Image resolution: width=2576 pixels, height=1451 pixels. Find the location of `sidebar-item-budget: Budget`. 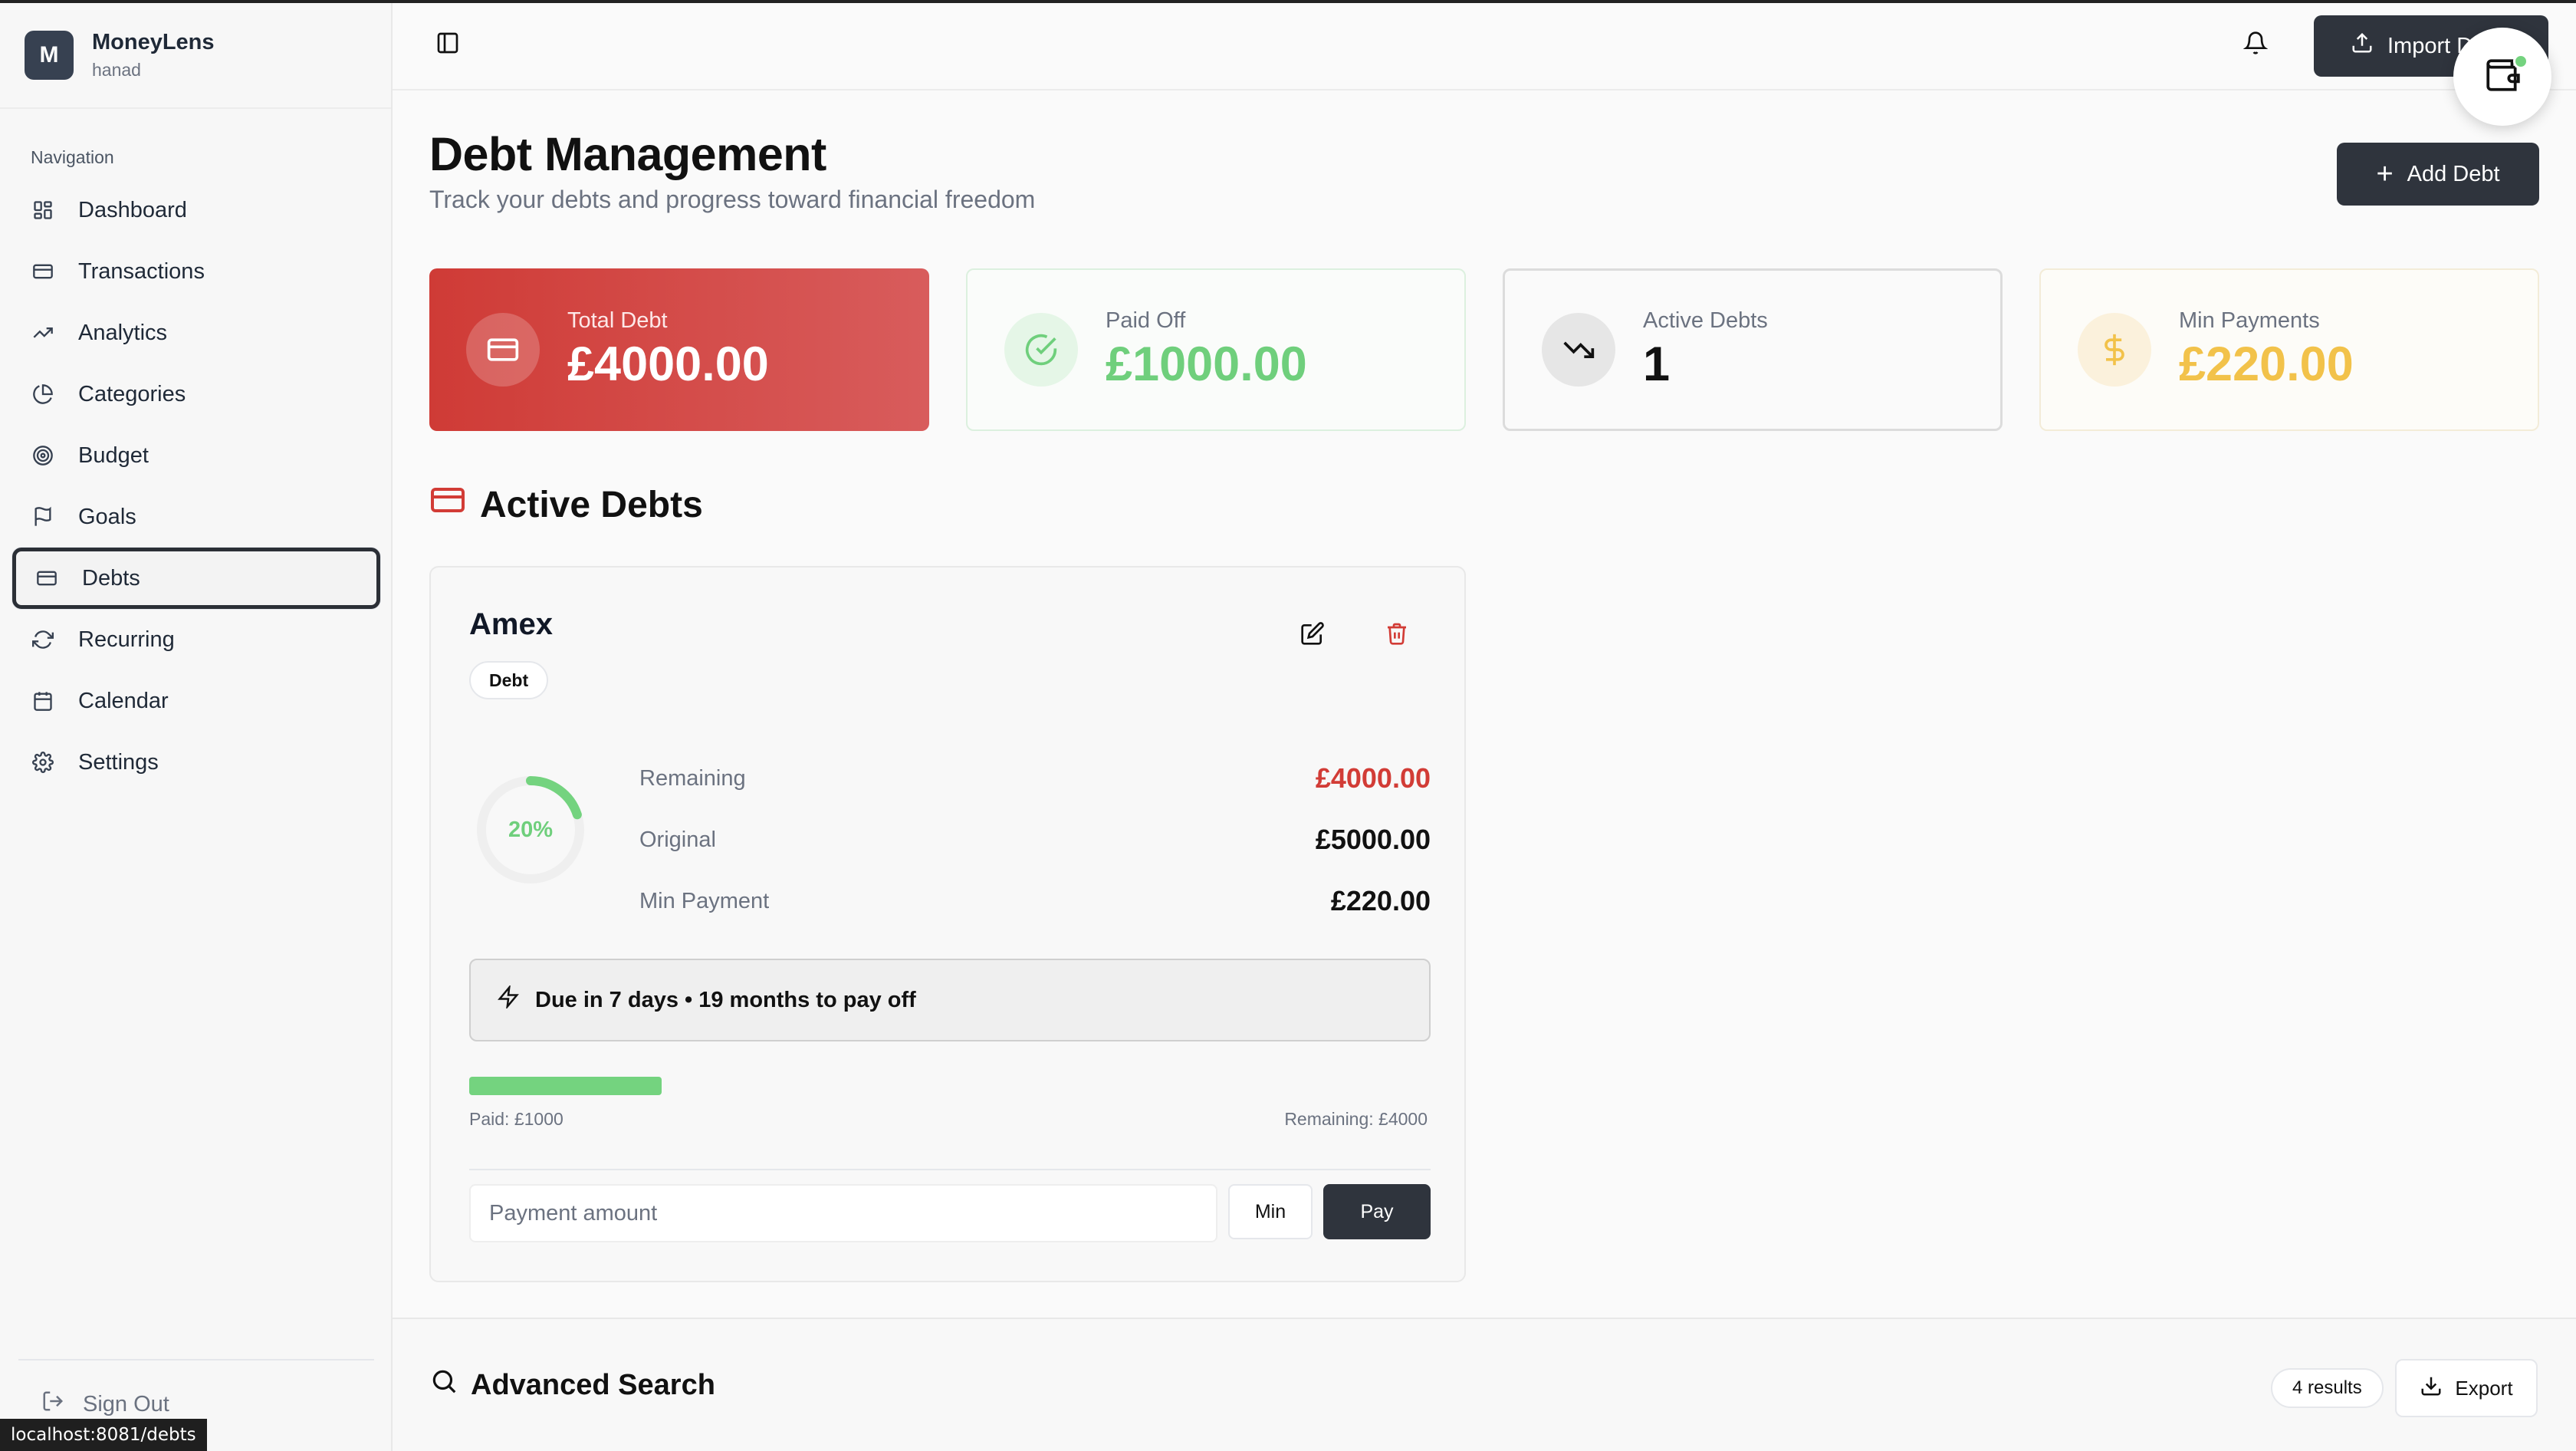

sidebar-item-budget: Budget is located at coordinates (196, 455).